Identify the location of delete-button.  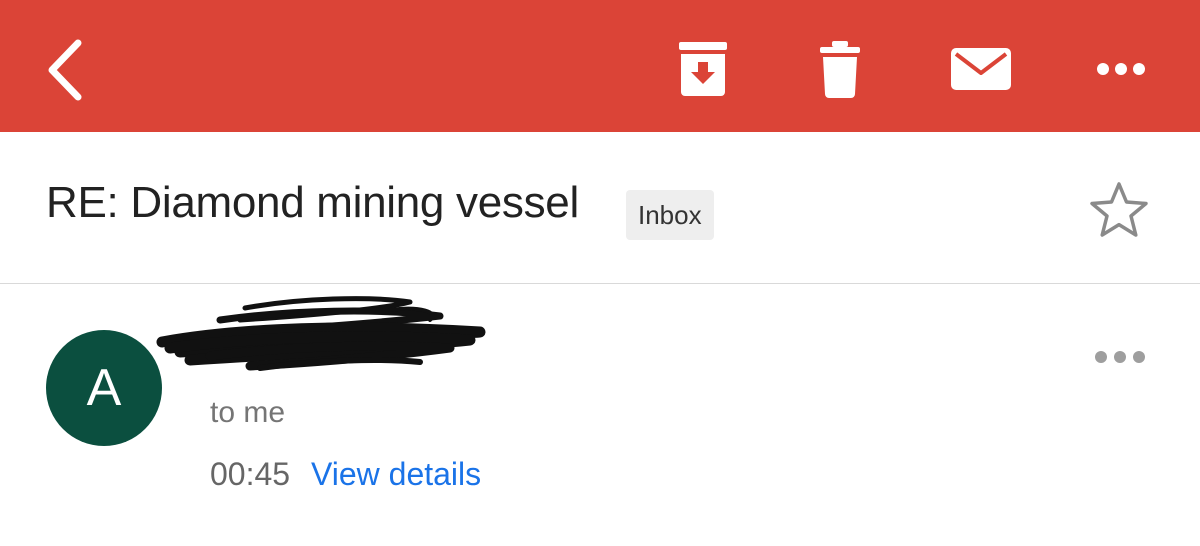
(840, 69).